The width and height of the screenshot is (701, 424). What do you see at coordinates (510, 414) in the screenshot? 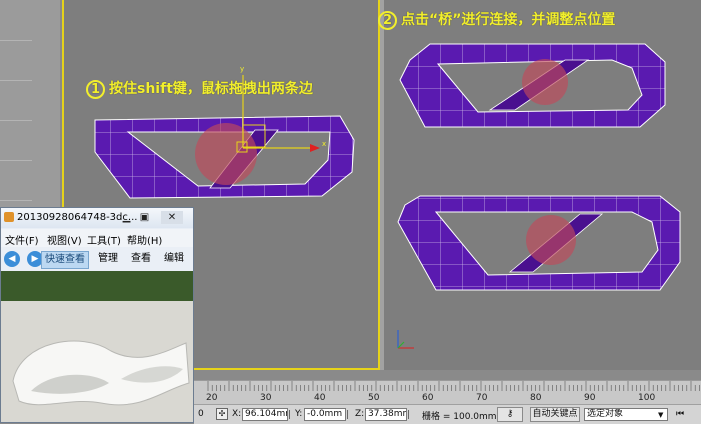
I see `key-icon: ⚷` at bounding box center [510, 414].